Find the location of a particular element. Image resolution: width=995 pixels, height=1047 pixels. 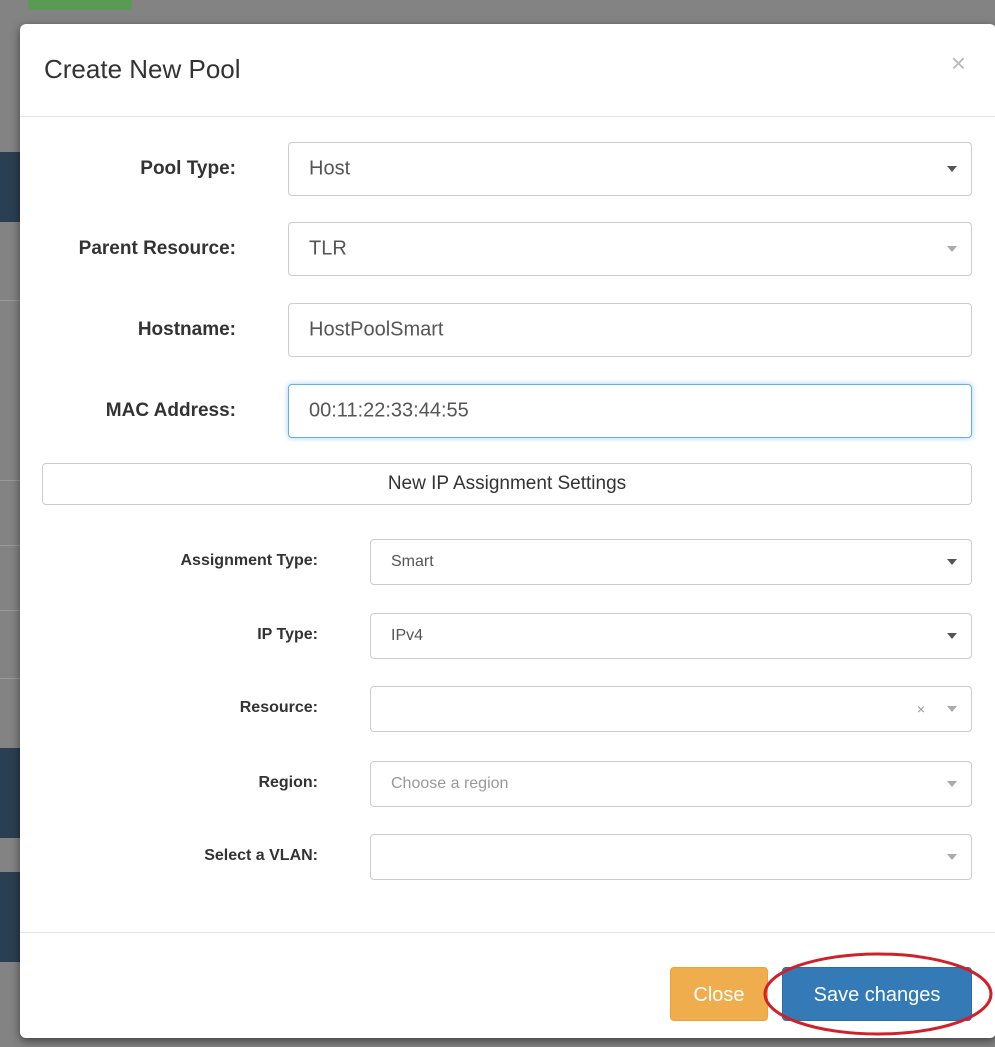

modal-header: Create New Pool × is located at coordinates (507, 70).